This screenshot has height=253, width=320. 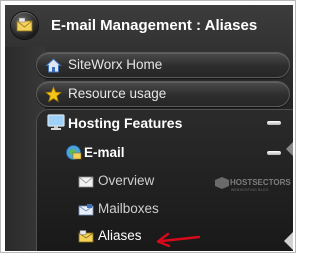 I want to click on watermark-icon, so click(x=222, y=183).